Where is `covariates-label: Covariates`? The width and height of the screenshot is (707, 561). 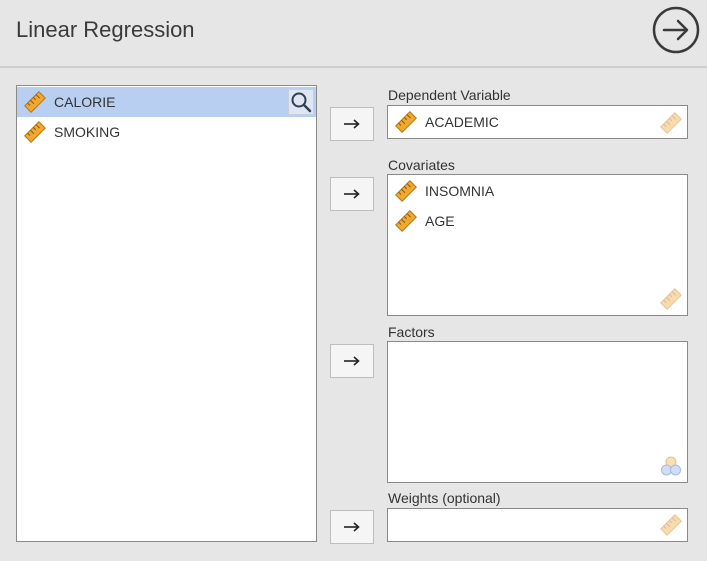
covariates-label: Covariates is located at coordinates (421, 165).